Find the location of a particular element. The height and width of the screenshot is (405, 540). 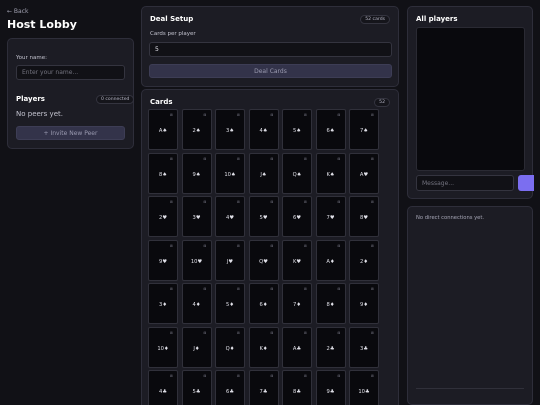

card: ⊠ 7♥ is located at coordinates (330, 216).